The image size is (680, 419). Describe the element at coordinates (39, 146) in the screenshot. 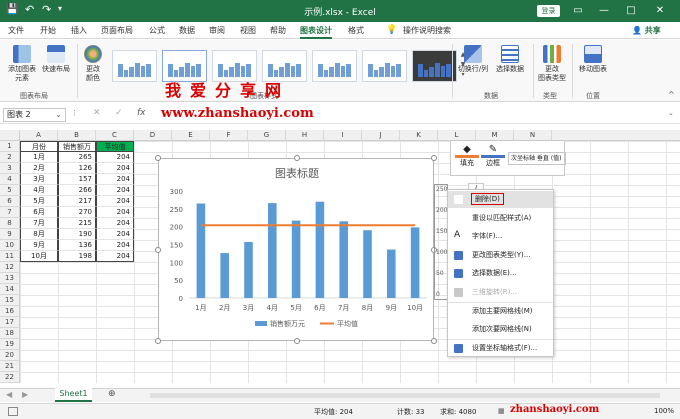

I see `table-cell: 月份` at that location.